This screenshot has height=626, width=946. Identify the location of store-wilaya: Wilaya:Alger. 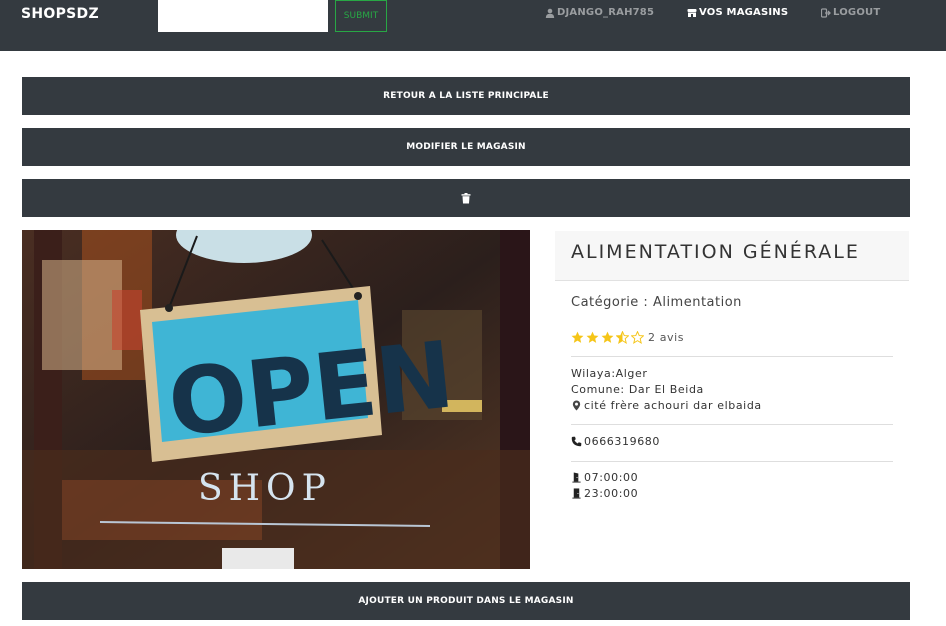
(609, 373).